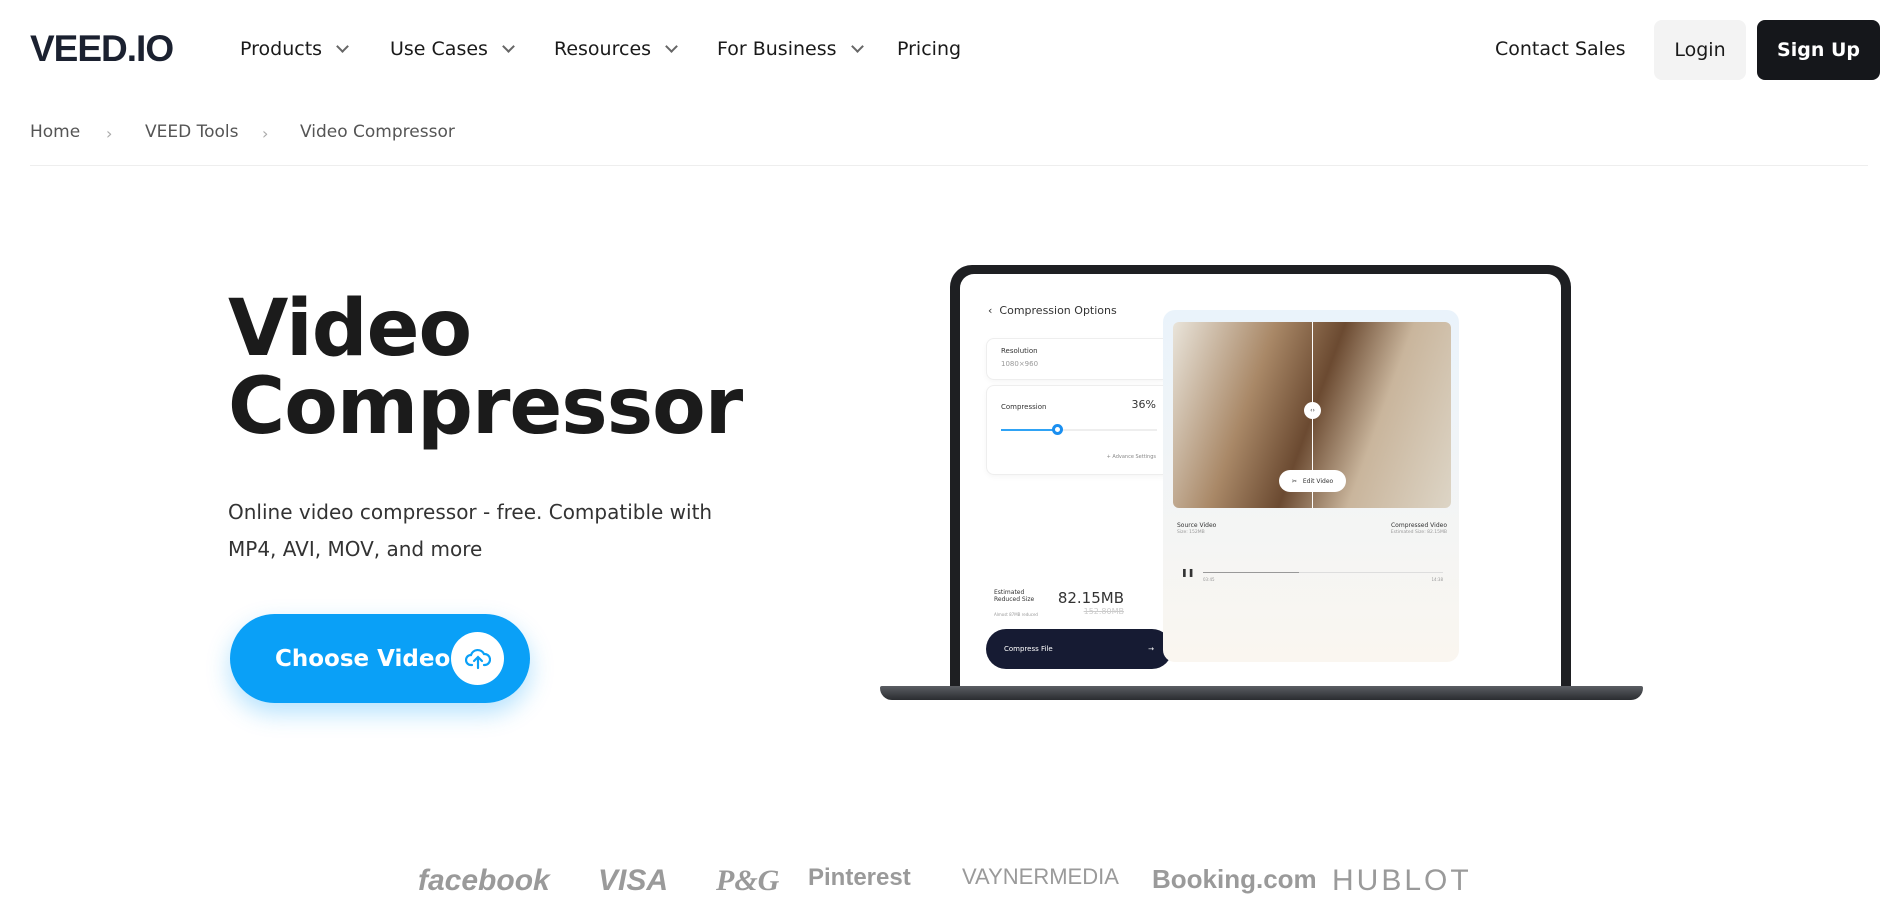 The image size is (1898, 898). I want to click on compressed-label: Compressed Video, so click(1418, 525).